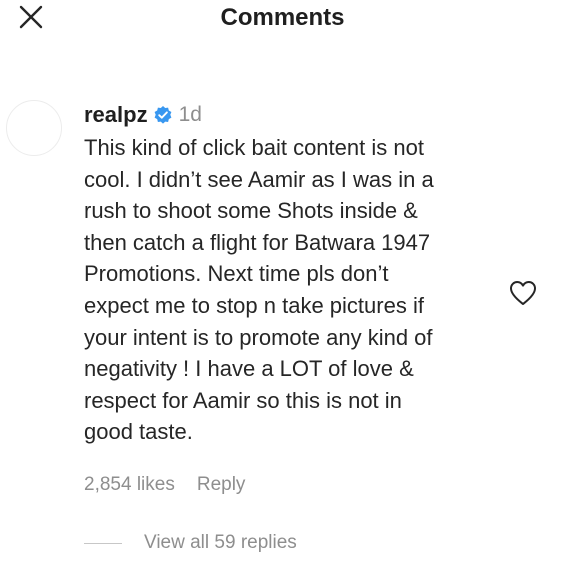  What do you see at coordinates (221, 485) in the screenshot?
I see `reply-button: Reply` at bounding box center [221, 485].